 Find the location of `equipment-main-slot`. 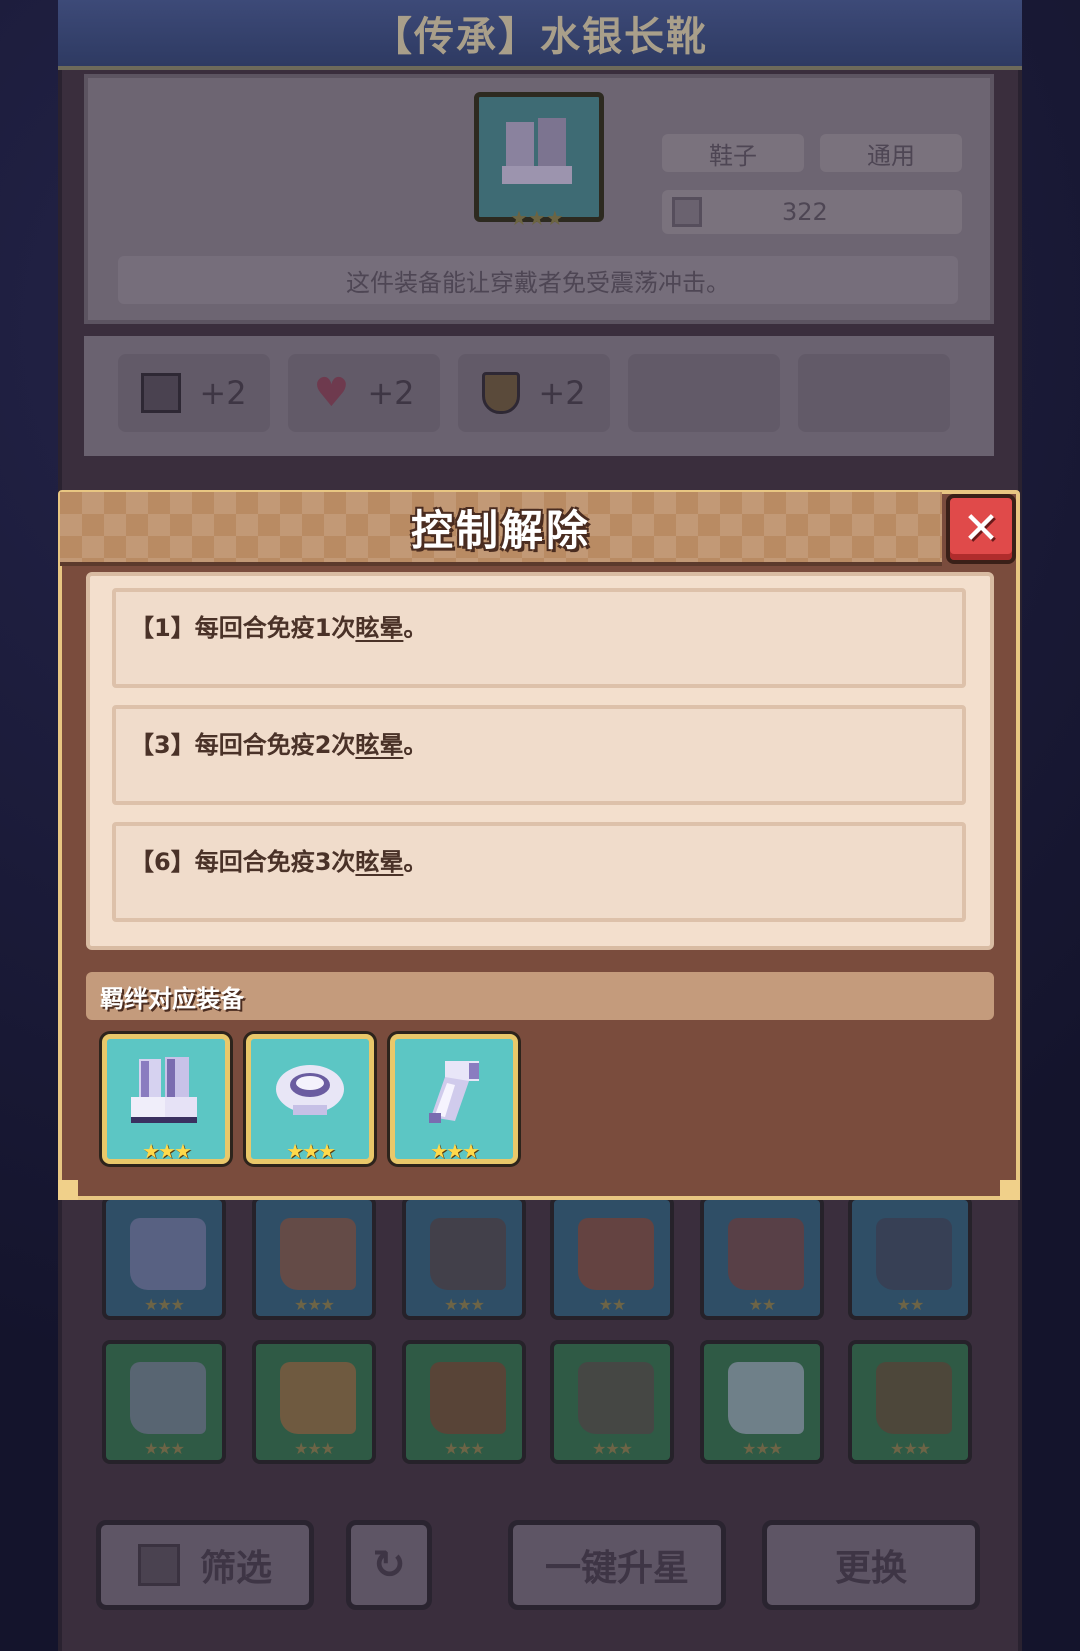

equipment-main-slot is located at coordinates (539, 157).